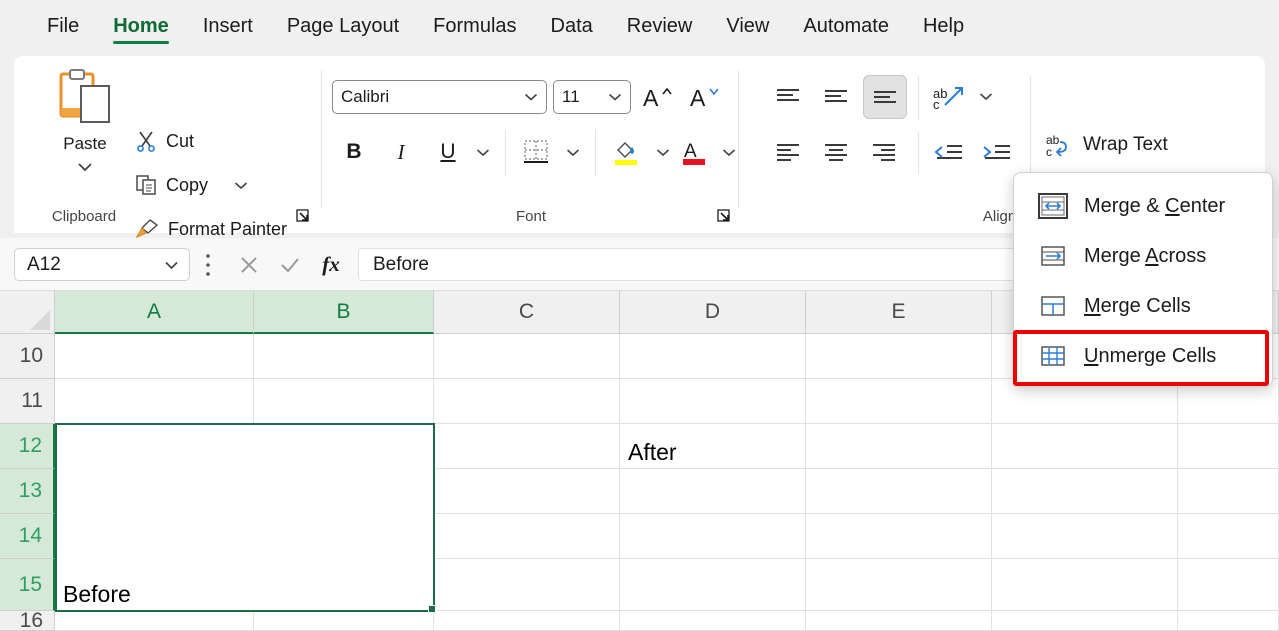 The height and width of the screenshot is (631, 1279). I want to click on bold-button: B, so click(354, 152).